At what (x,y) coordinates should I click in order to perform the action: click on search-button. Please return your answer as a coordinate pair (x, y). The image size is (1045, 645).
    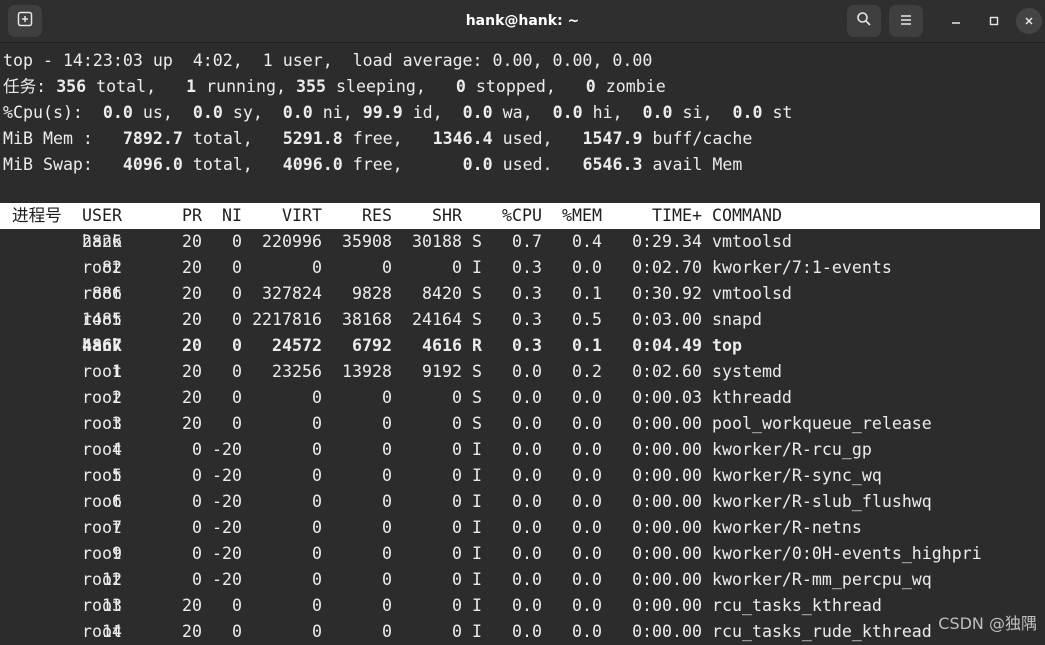
    Looking at the image, I should click on (864, 21).